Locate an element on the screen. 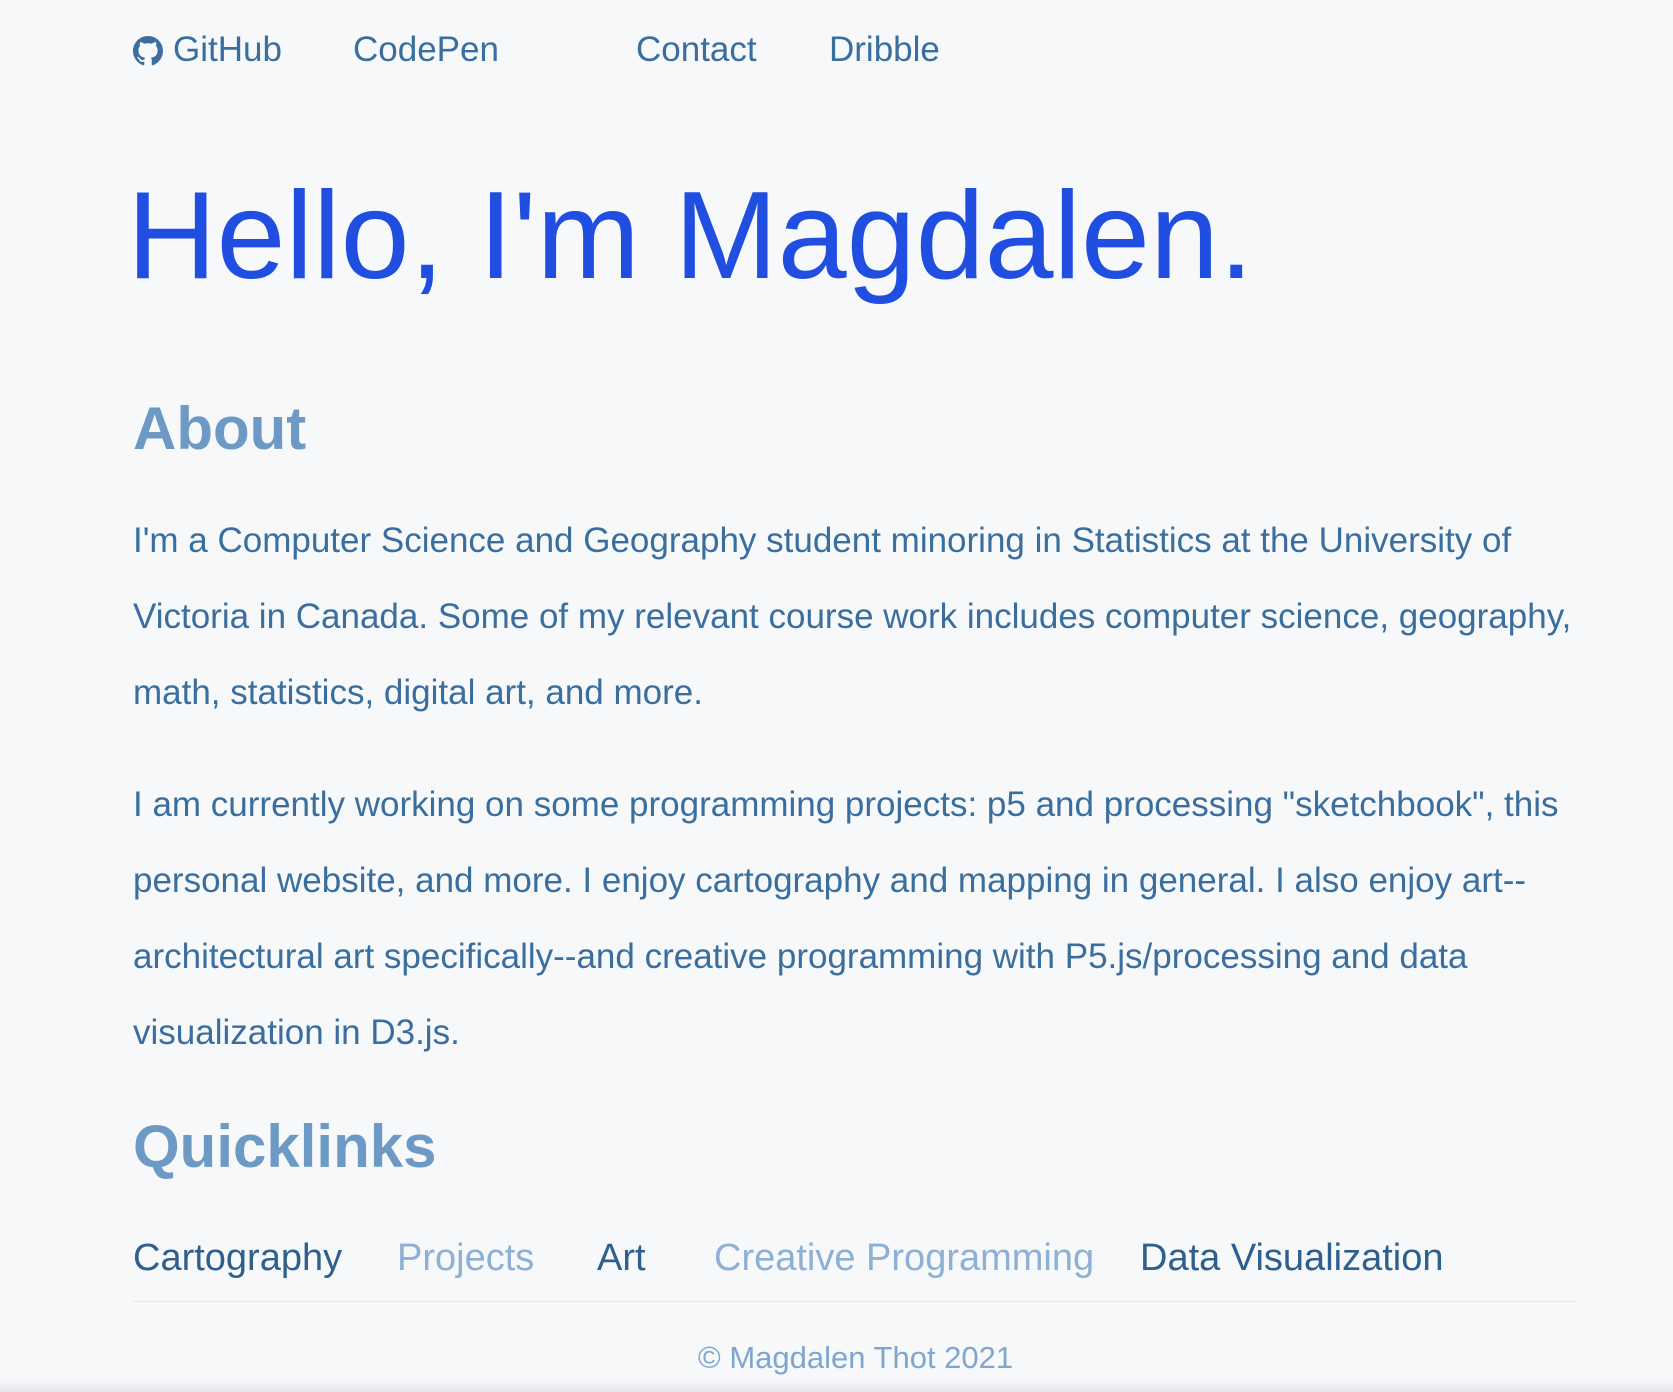 The height and width of the screenshot is (1392, 1673). nav-link-github: GitHub is located at coordinates (207, 50).